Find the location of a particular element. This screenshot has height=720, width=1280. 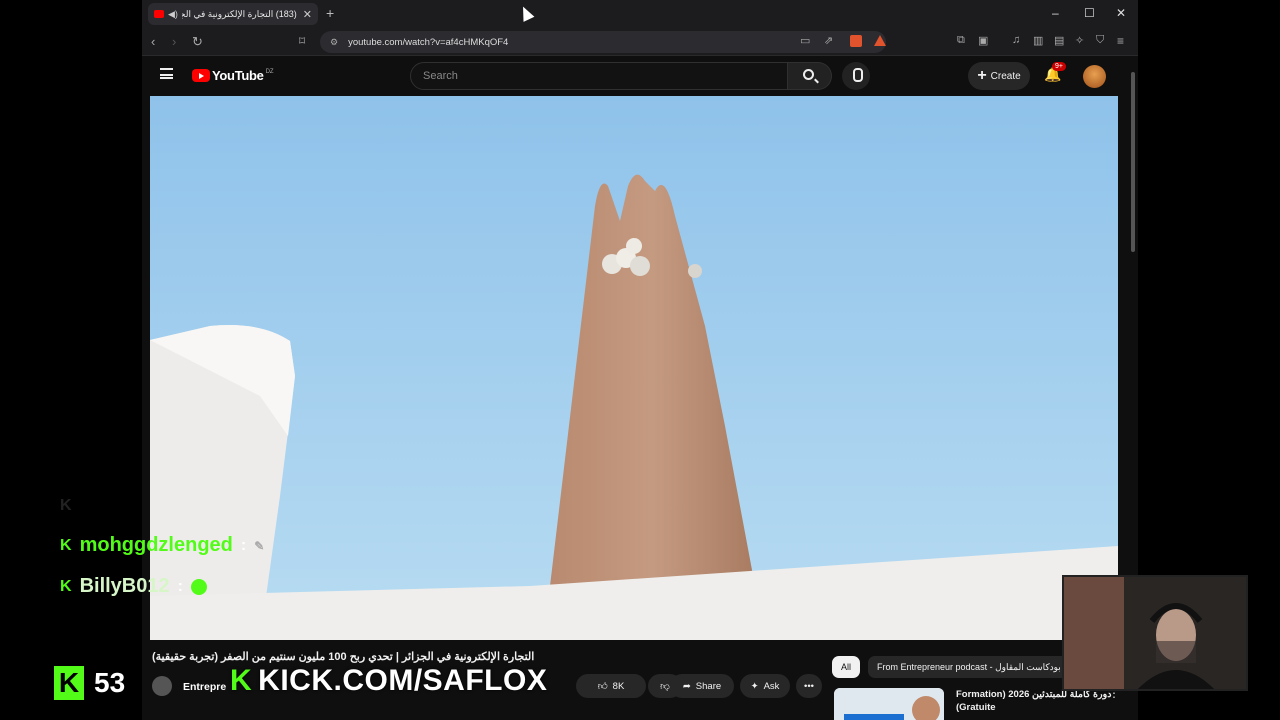

more-actions-button: ••• is located at coordinates (809, 686).